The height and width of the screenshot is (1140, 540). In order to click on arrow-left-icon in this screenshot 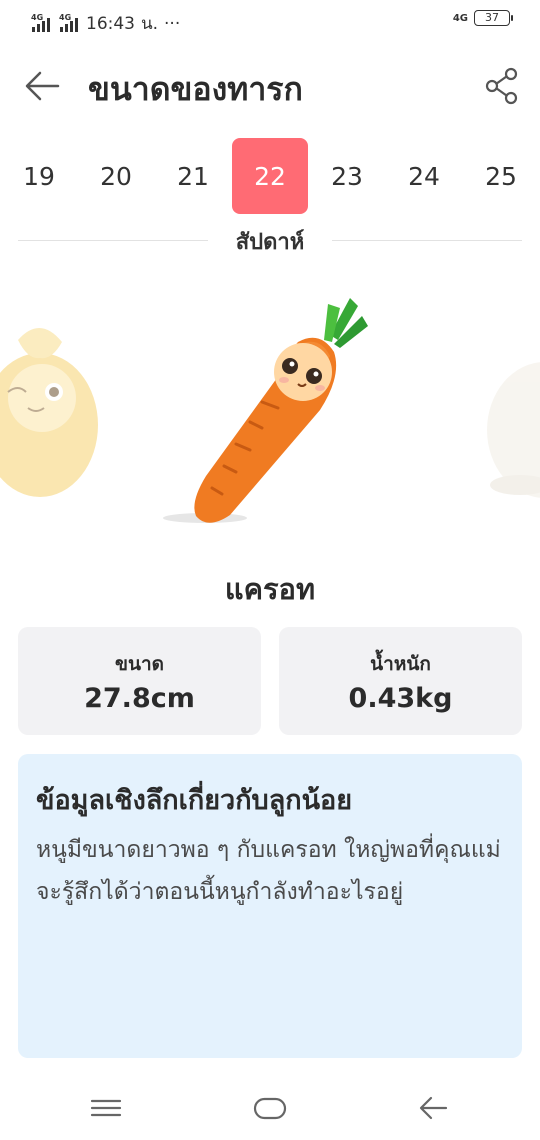, I will do `click(42, 86)`.